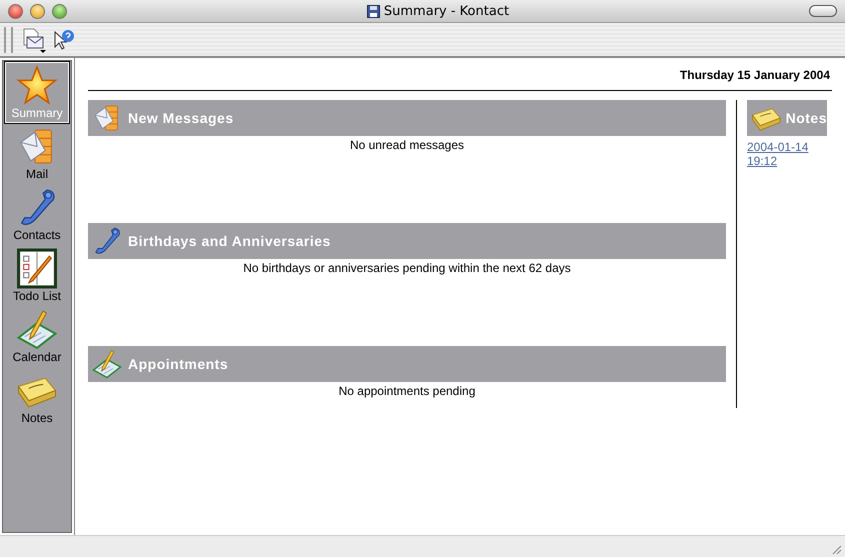  I want to click on section-header: New Messages, so click(407, 118).